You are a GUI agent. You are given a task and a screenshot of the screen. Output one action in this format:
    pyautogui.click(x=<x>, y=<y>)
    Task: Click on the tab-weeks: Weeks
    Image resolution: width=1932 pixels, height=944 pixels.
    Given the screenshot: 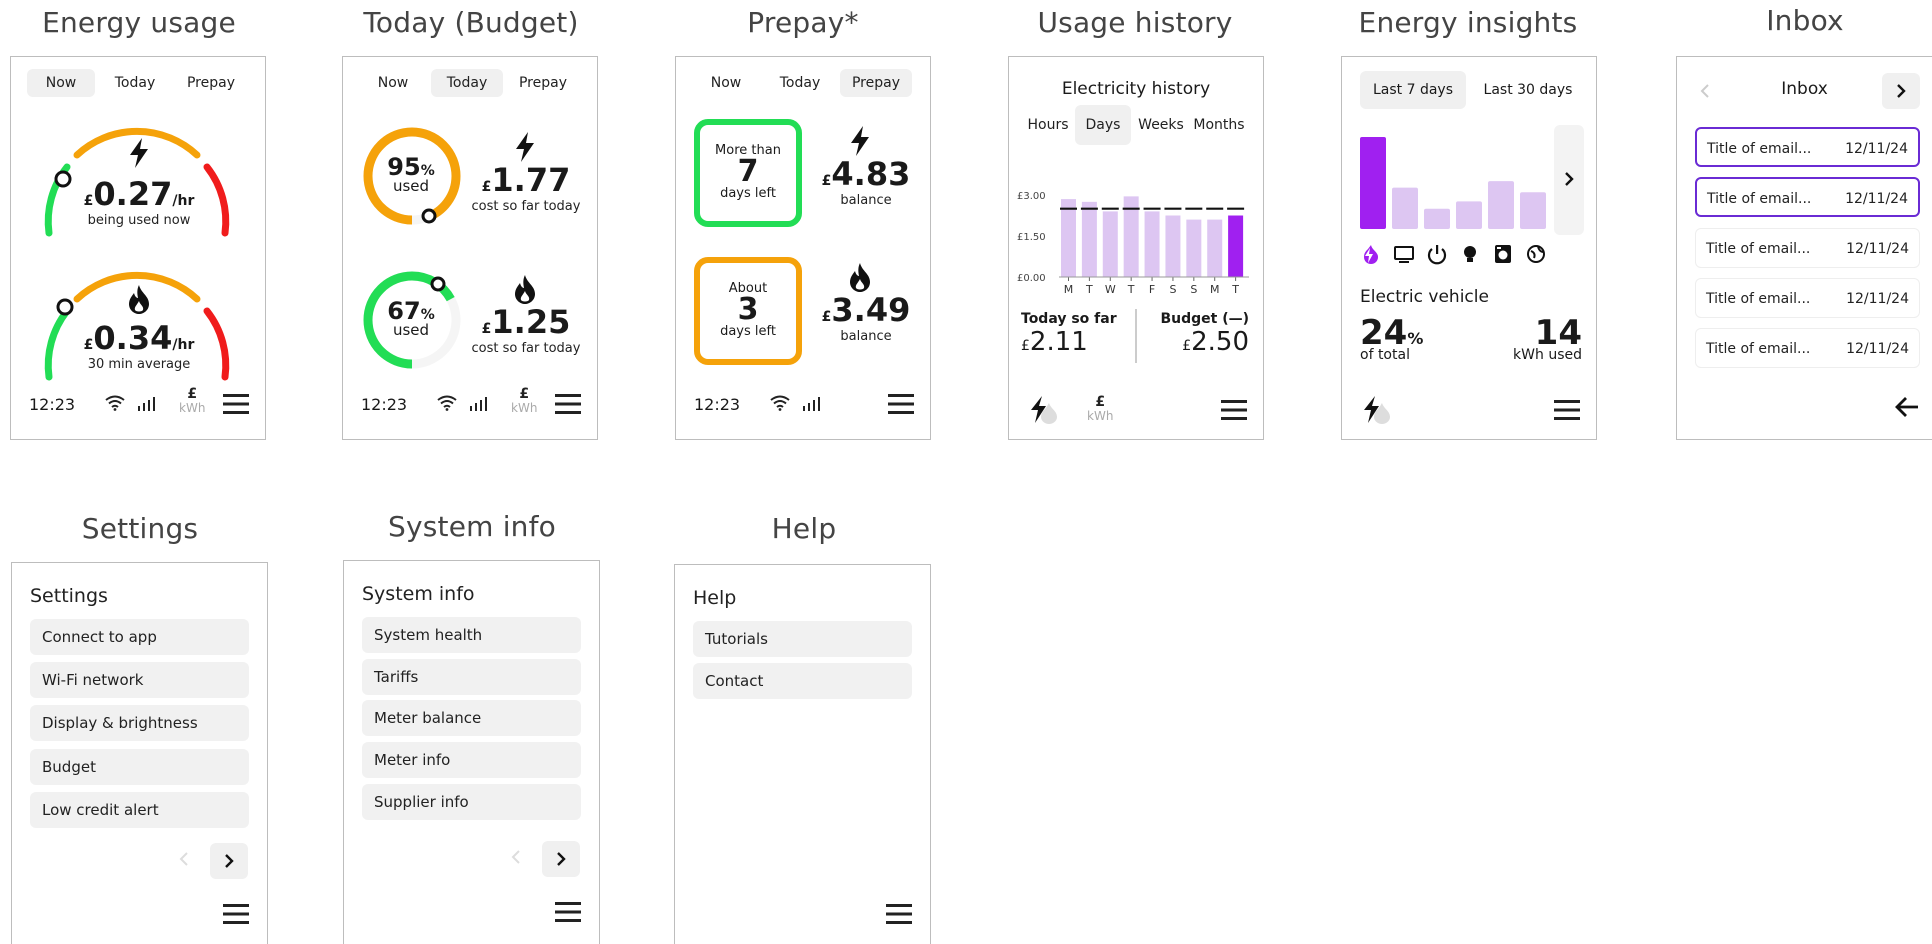 What is the action you would take?
    pyautogui.click(x=1161, y=125)
    